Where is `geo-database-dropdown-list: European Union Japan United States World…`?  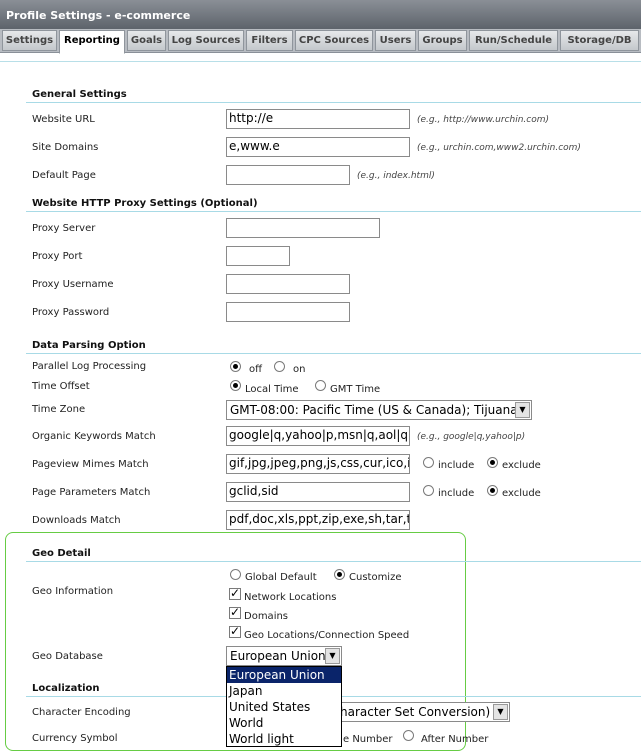
geo-database-dropdown-list: European Union Japan United States World… is located at coordinates (284, 706).